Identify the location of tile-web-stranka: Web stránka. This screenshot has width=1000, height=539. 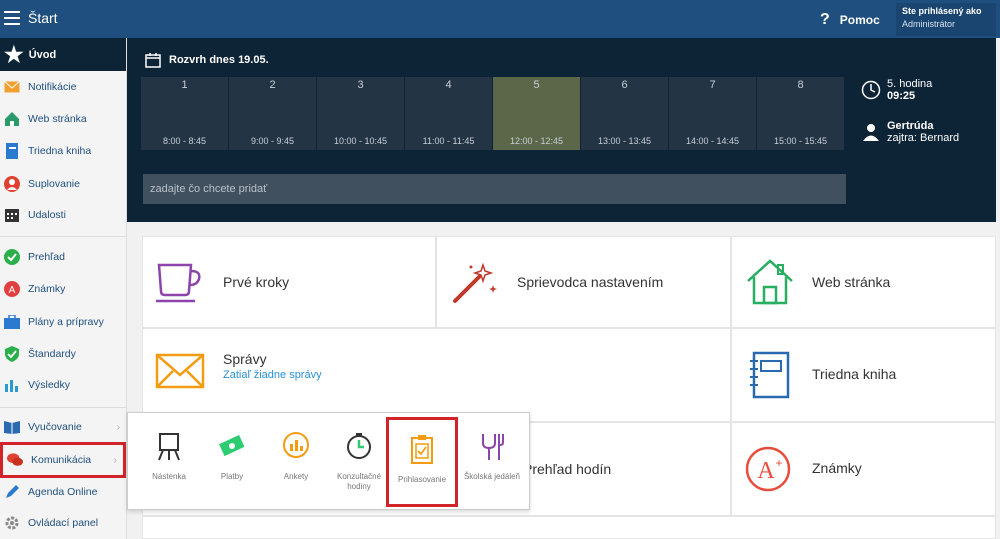
(863, 282).